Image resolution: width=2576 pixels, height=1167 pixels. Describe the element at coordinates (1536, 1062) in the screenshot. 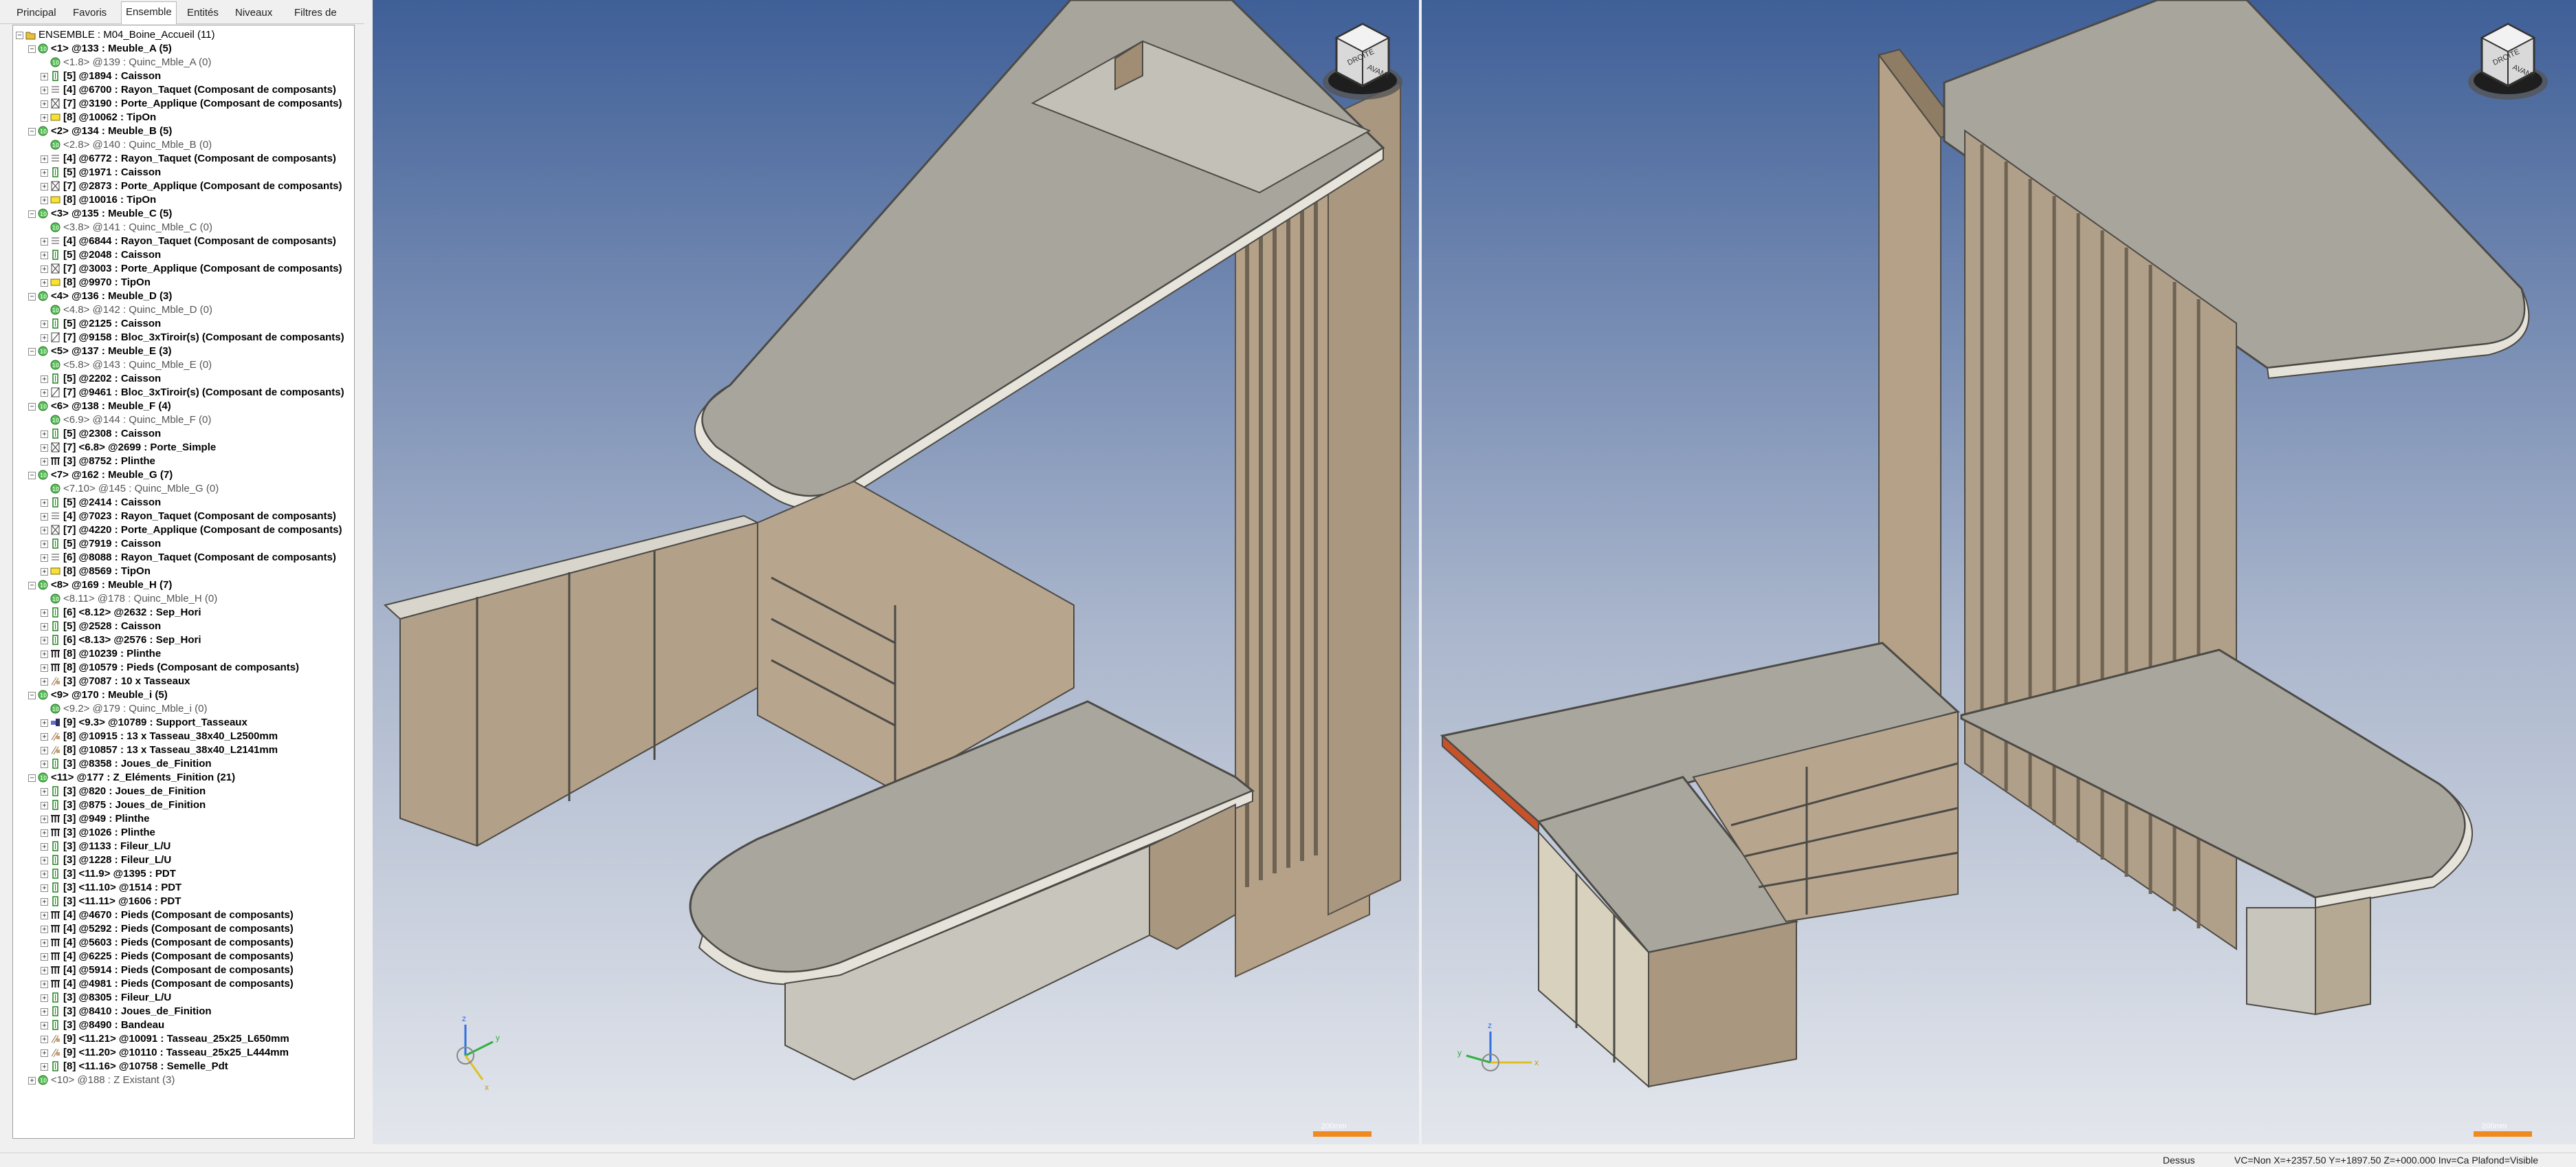

I see `svg-text: x` at that location.